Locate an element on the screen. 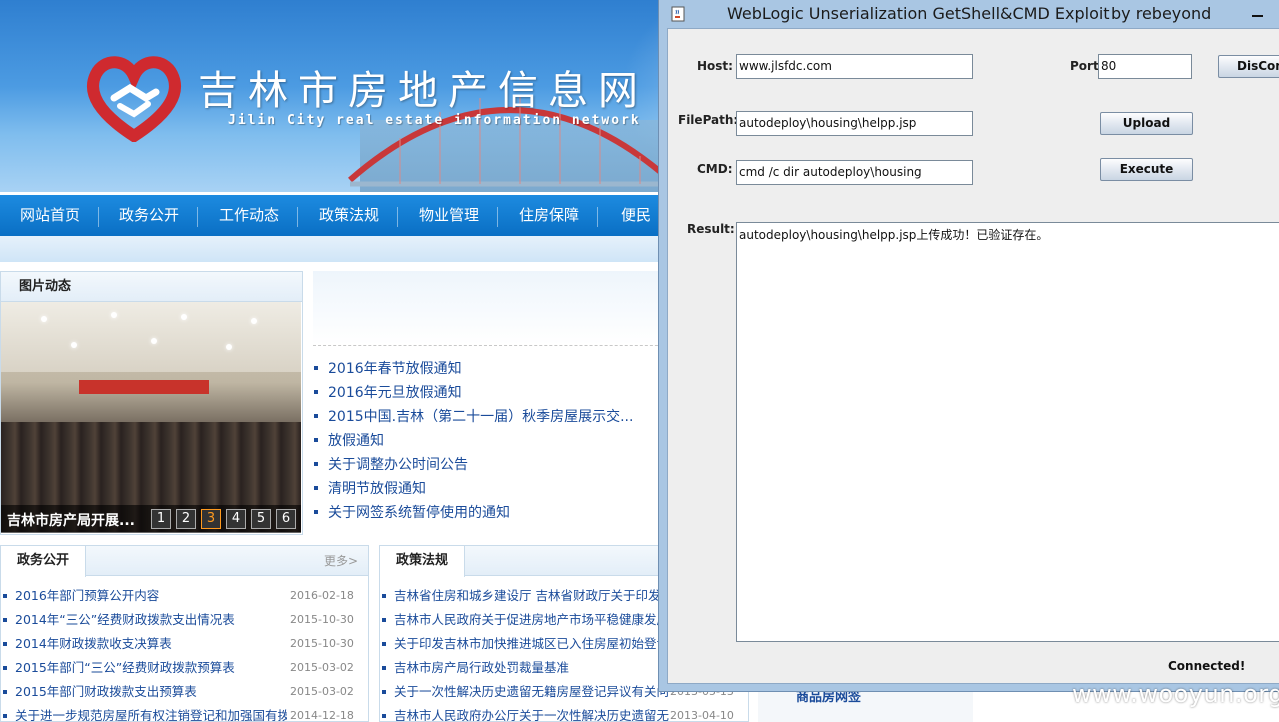 The image size is (1279, 722). gov-section-heading: 政务公开 is located at coordinates (44, 561).